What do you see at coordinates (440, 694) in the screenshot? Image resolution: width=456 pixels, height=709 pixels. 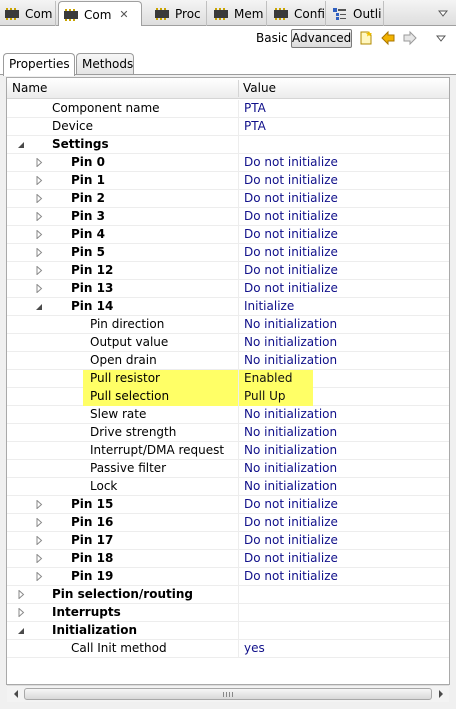 I see `scroll-right-icon` at bounding box center [440, 694].